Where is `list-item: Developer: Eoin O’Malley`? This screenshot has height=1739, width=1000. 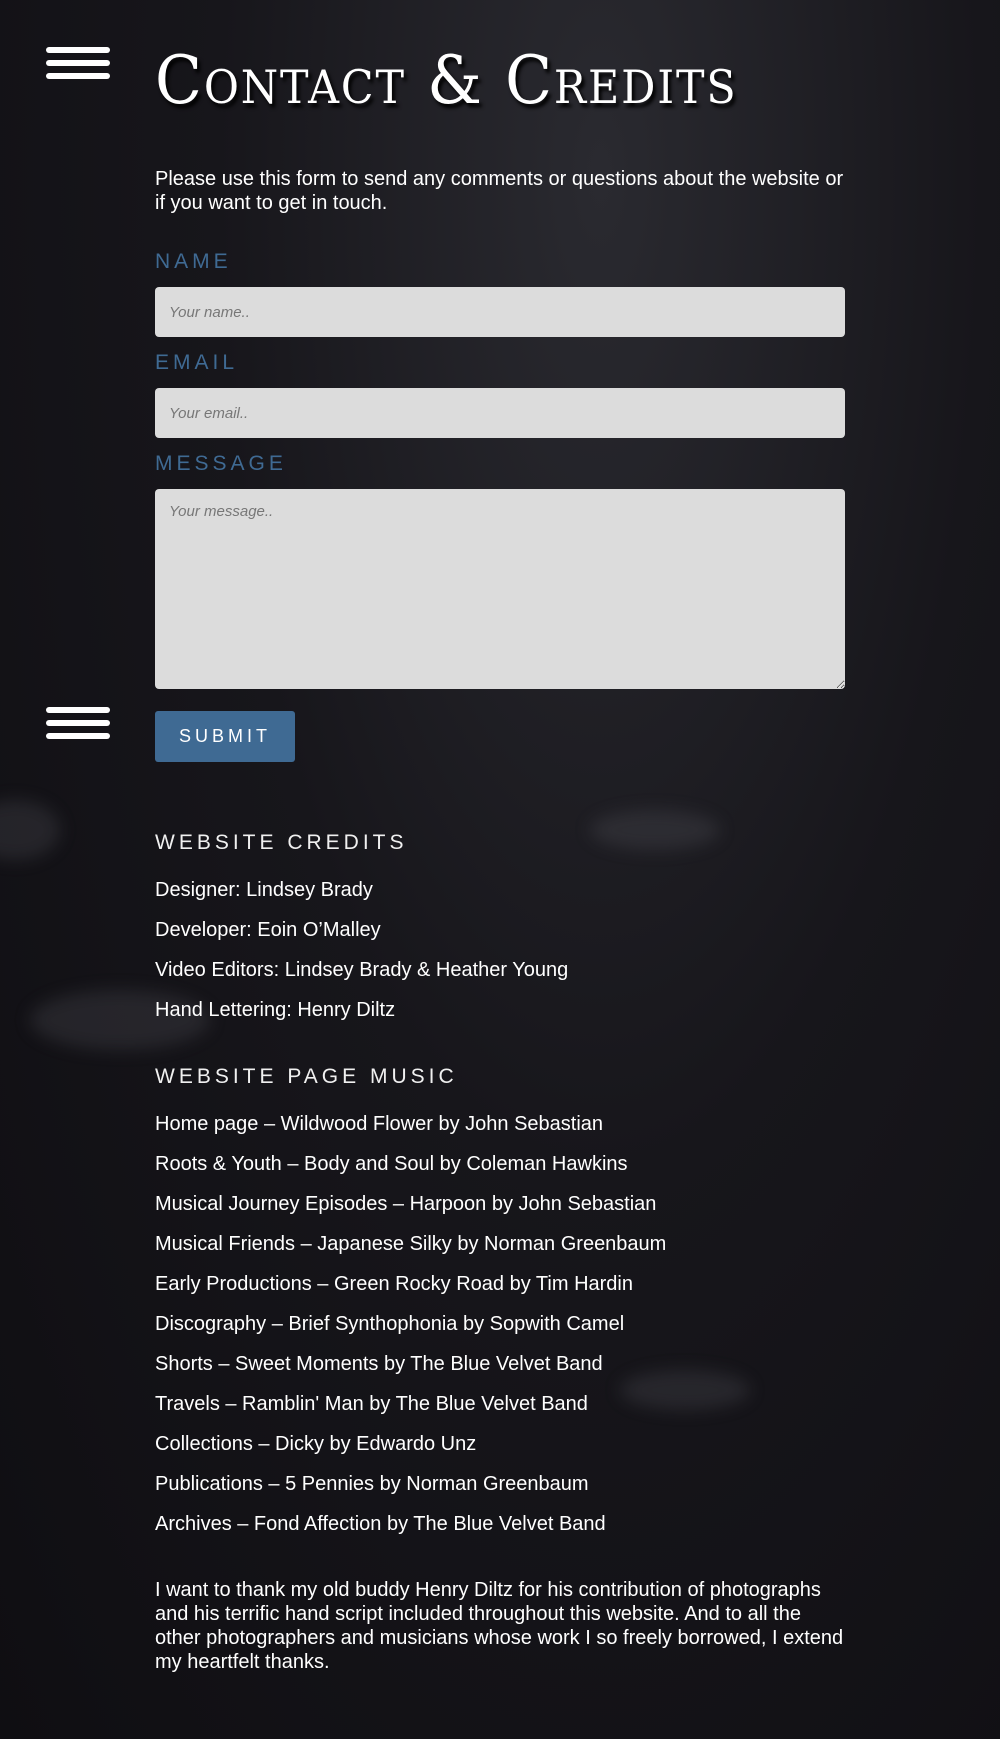
list-item: Developer: Eoin O’Malley is located at coordinates (268, 930).